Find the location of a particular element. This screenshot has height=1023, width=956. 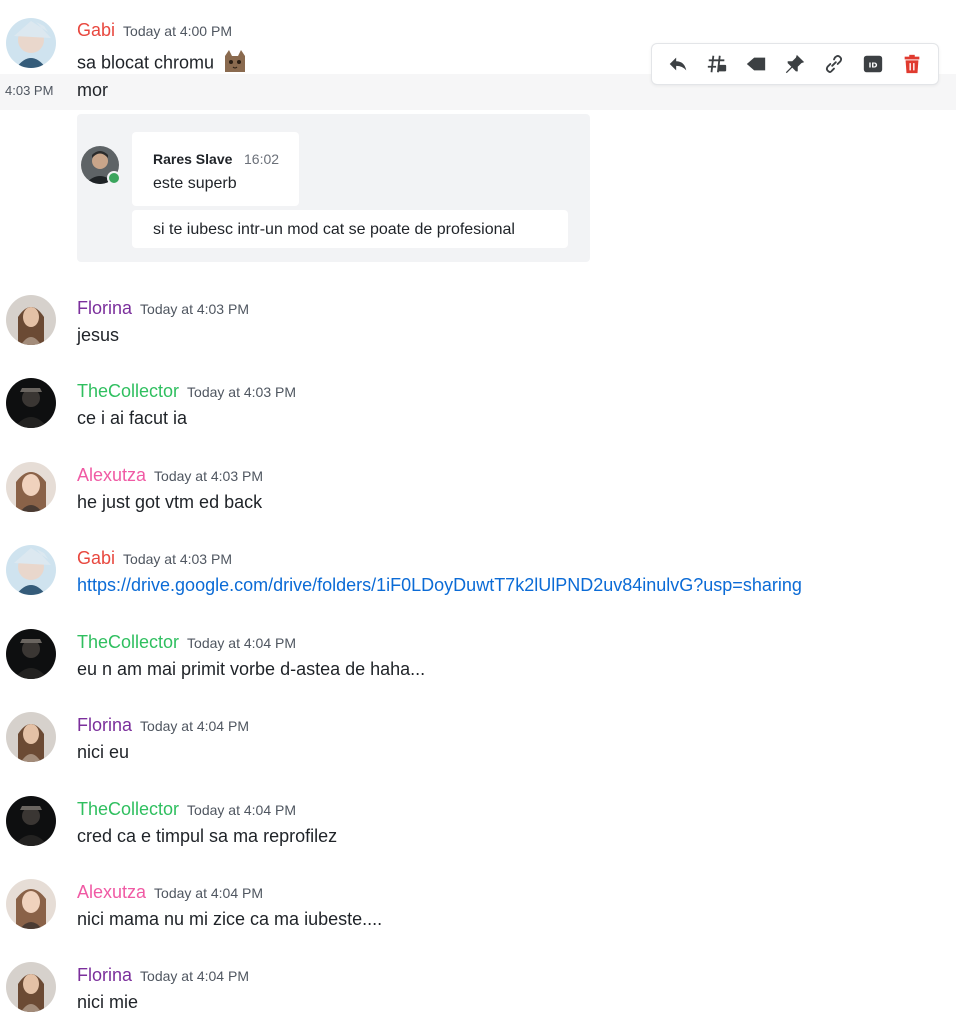

id-icon: ID is located at coordinates (873, 64).